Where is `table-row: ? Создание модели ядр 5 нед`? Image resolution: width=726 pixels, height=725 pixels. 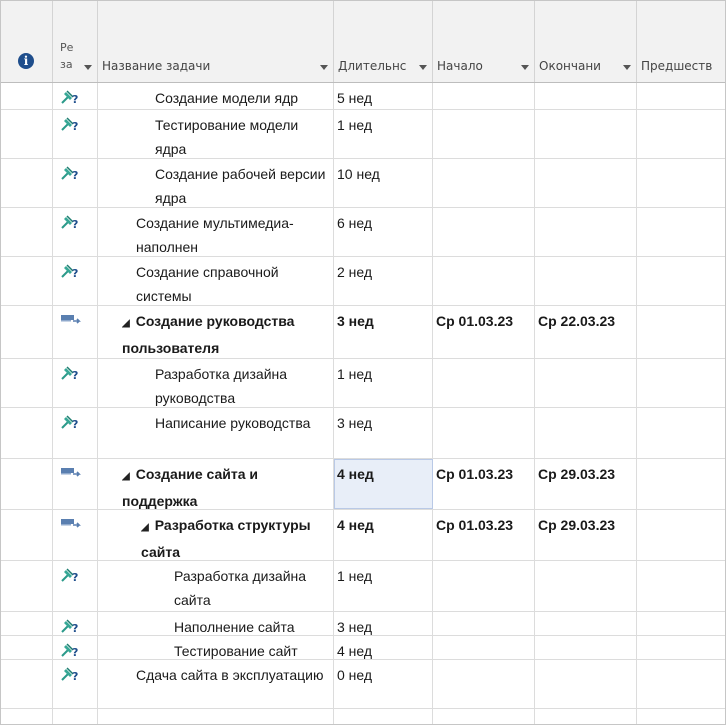 table-row: ? Создание модели ядр 5 нед is located at coordinates (363, 96).